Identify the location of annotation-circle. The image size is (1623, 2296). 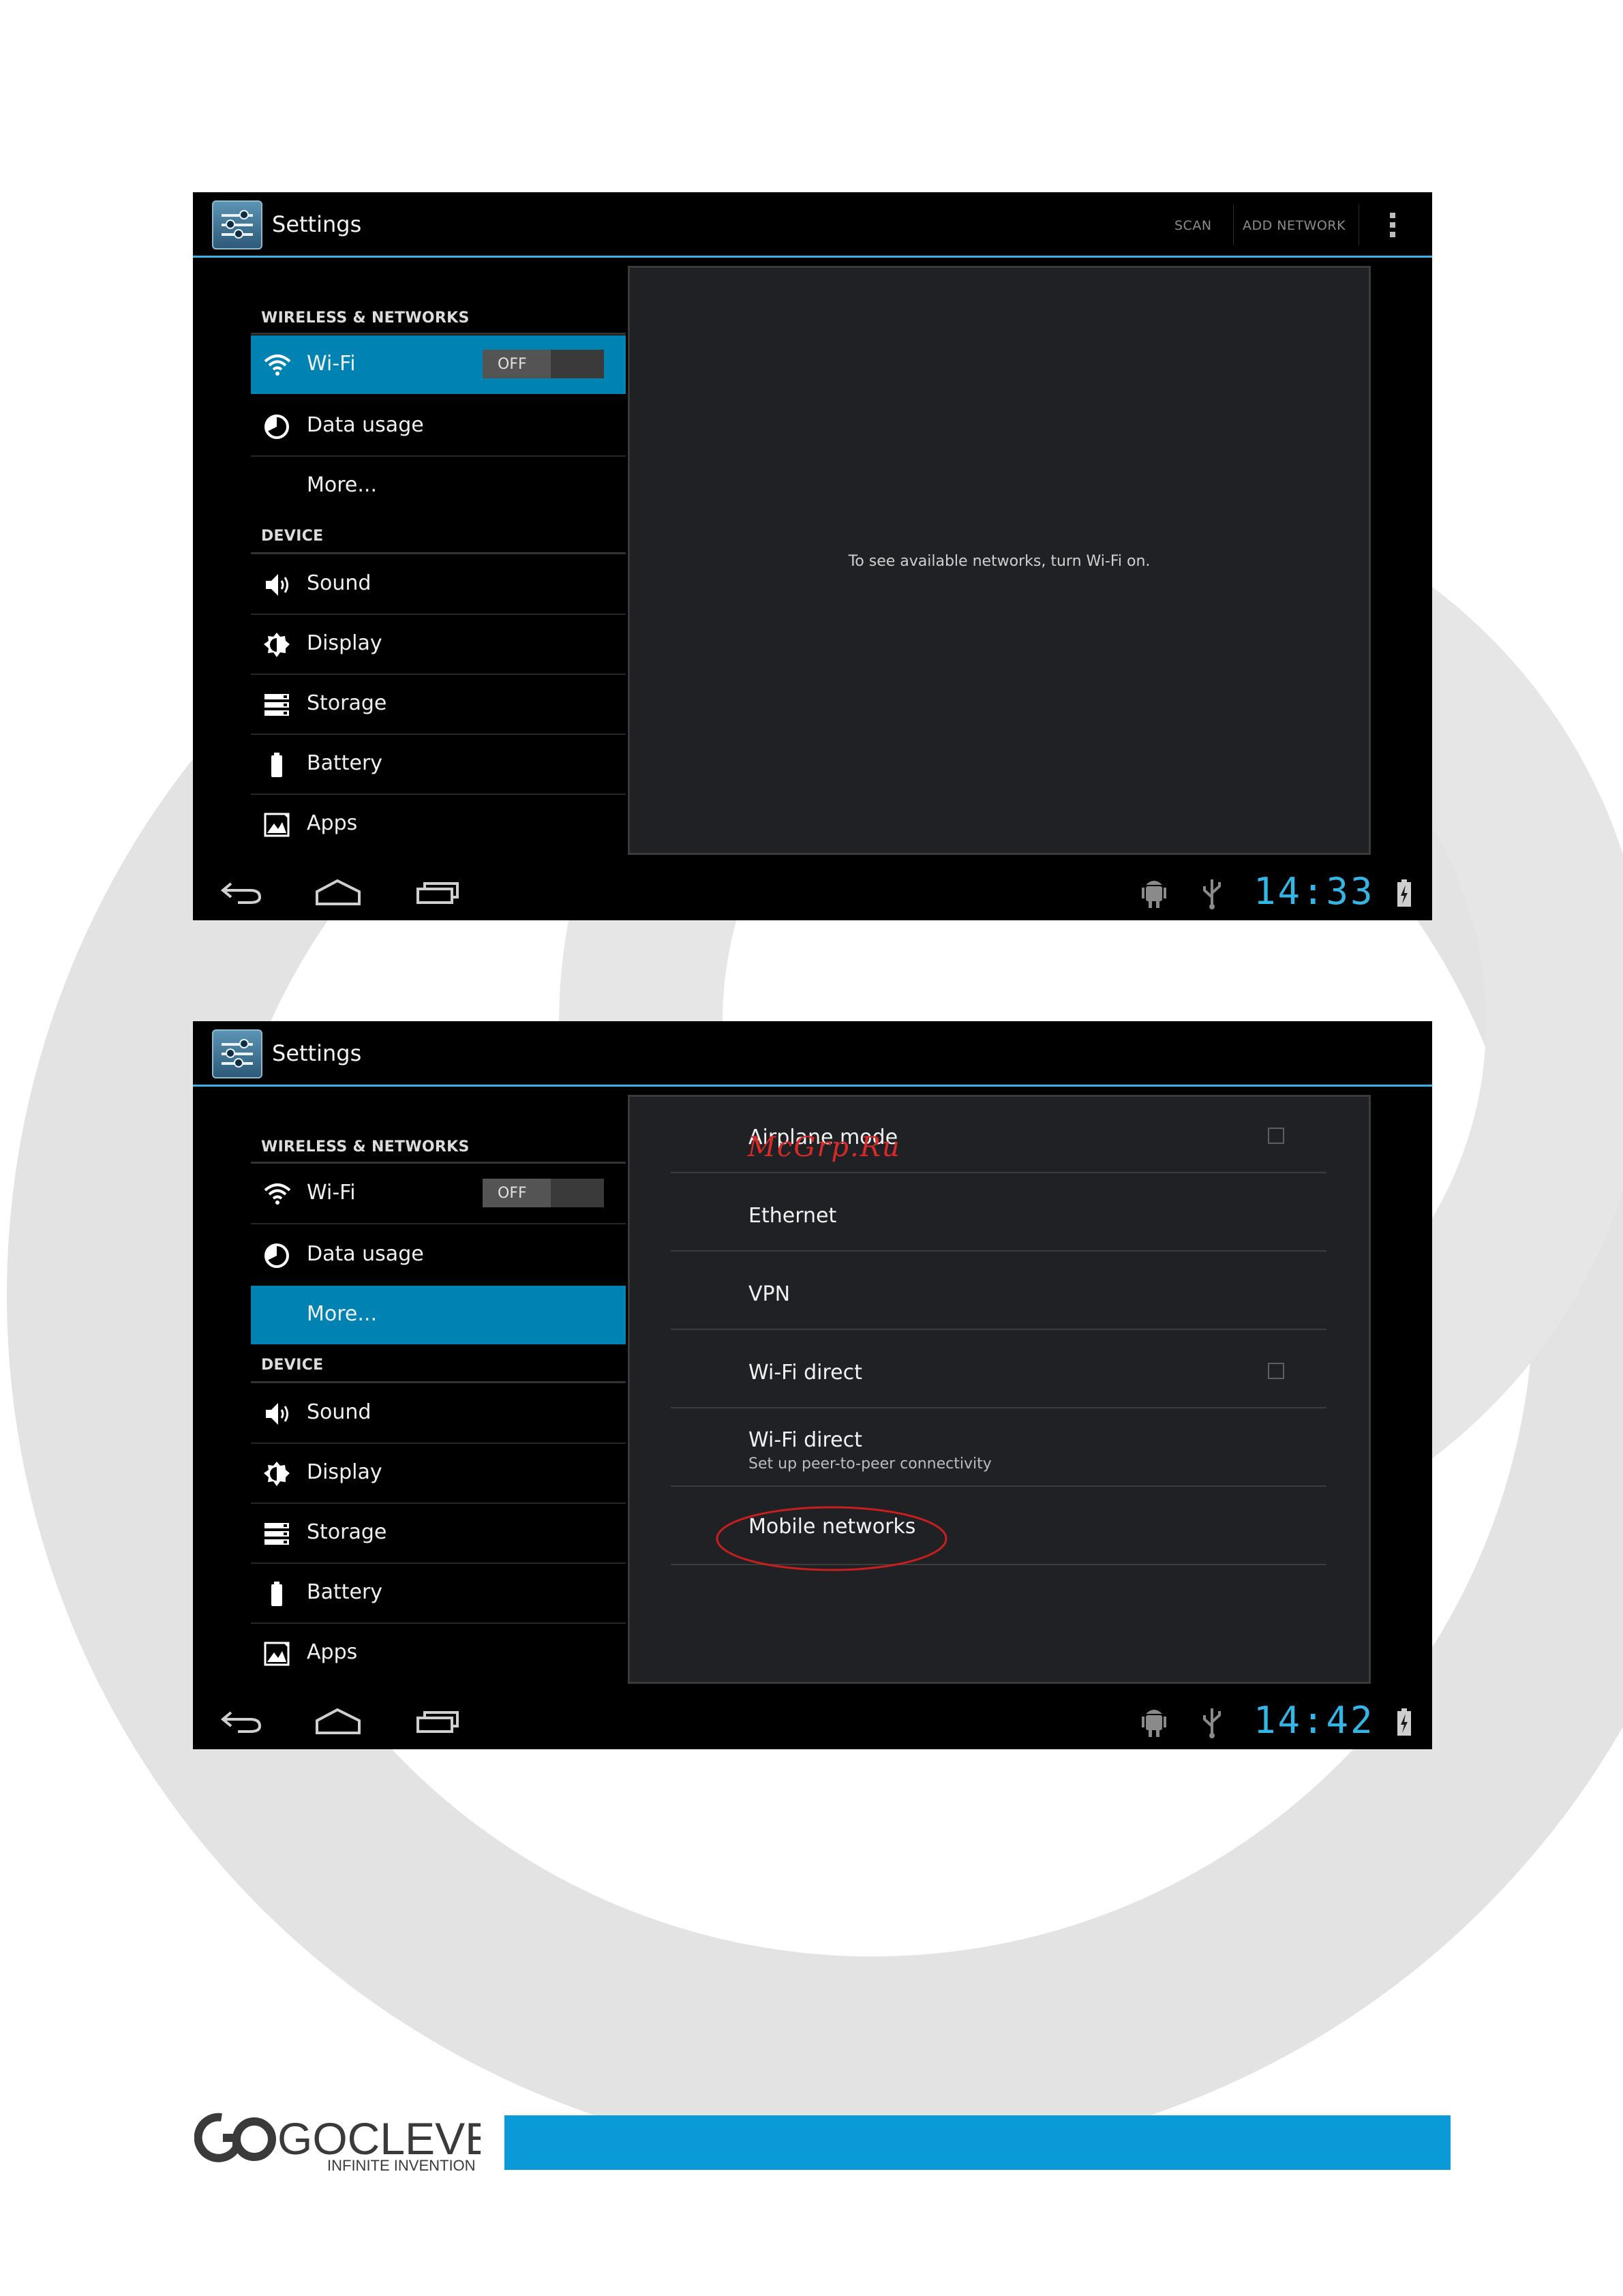
(831, 1538).